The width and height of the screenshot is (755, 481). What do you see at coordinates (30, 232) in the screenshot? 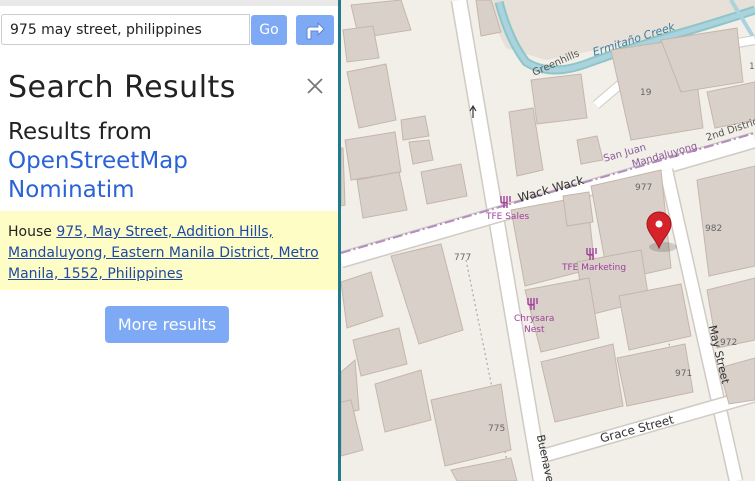
I see `result-type-label: House` at bounding box center [30, 232].